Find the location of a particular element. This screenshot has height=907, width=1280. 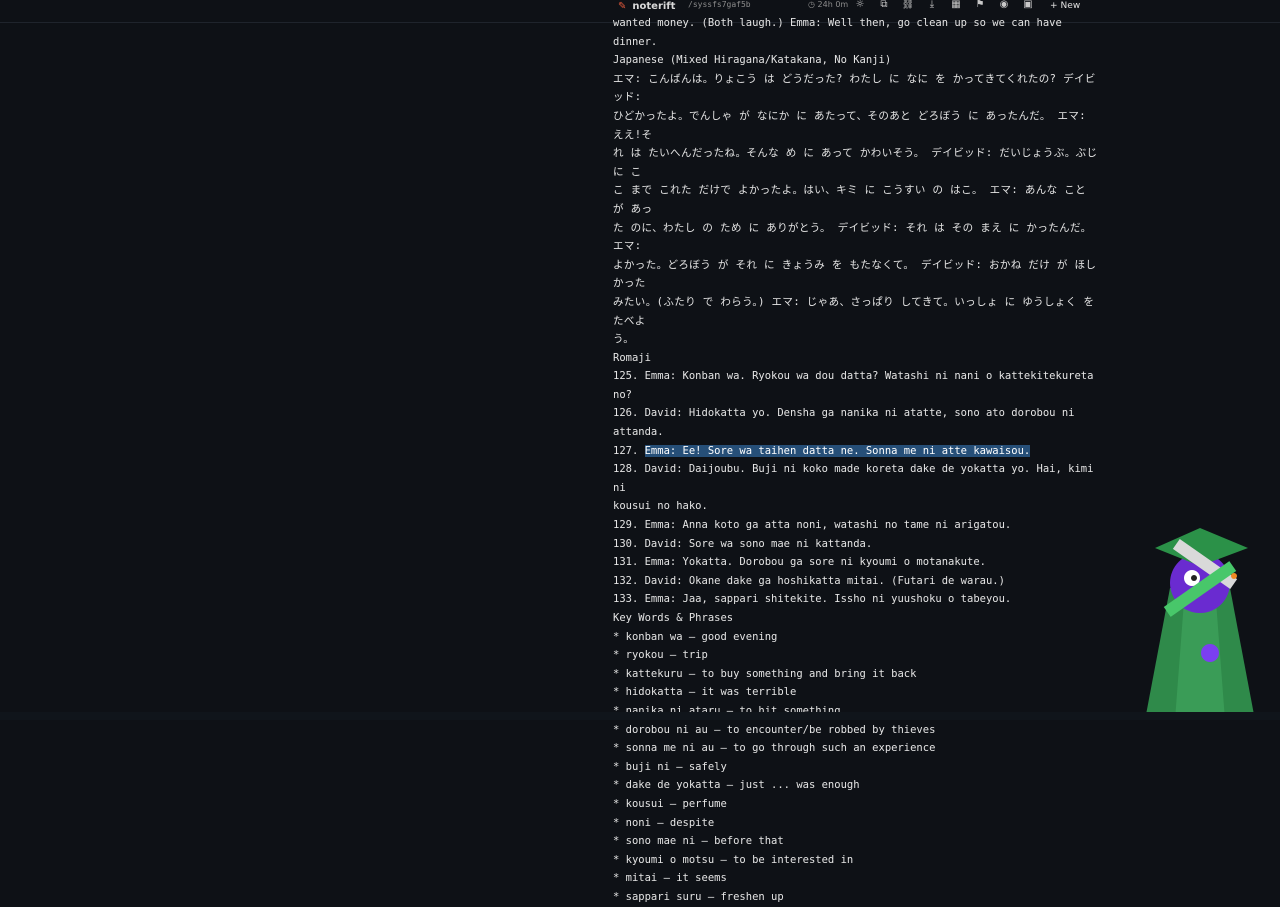

bottom-strip is located at coordinates (640, 716).